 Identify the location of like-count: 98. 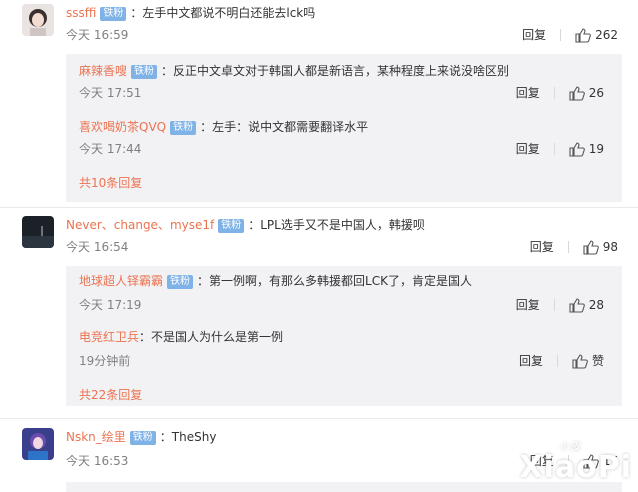
(610, 247).